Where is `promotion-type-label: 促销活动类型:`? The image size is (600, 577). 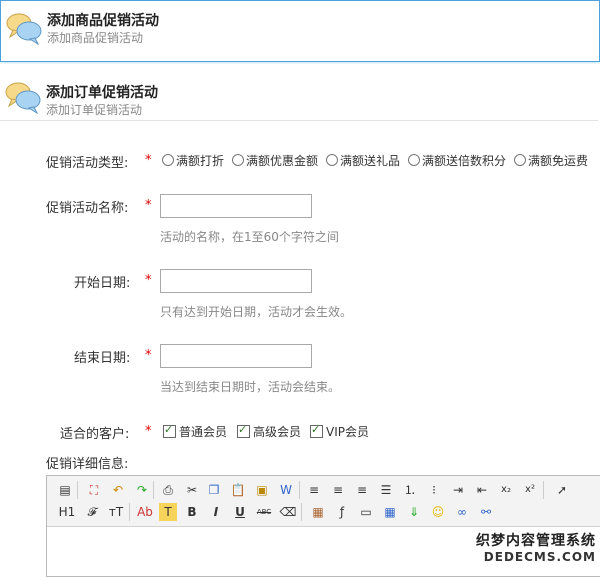 promotion-type-label: 促销活动类型: is located at coordinates (87, 163).